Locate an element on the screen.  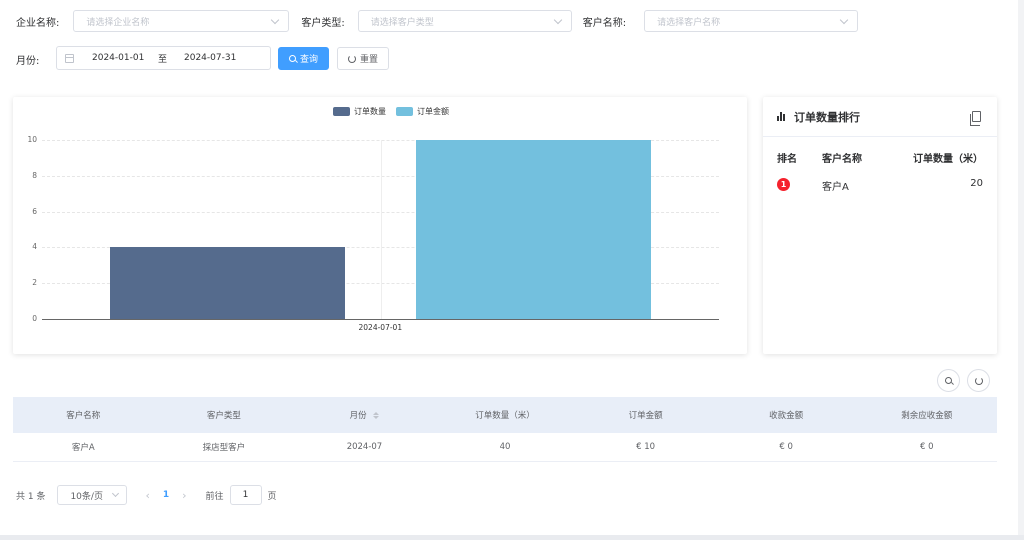
pagination-total: 共 1 条 is located at coordinates (31, 496).